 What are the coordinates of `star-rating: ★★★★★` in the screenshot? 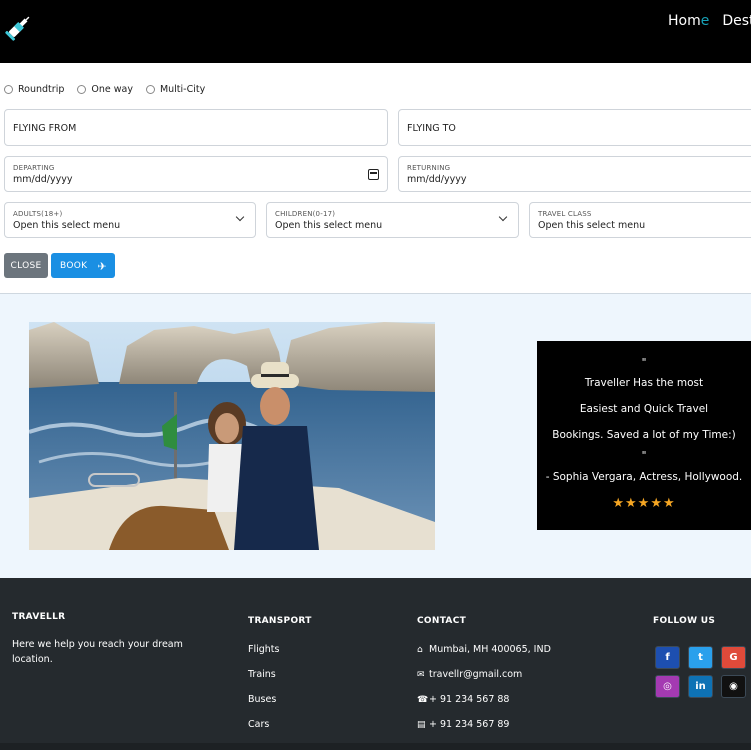 It's located at (644, 503).